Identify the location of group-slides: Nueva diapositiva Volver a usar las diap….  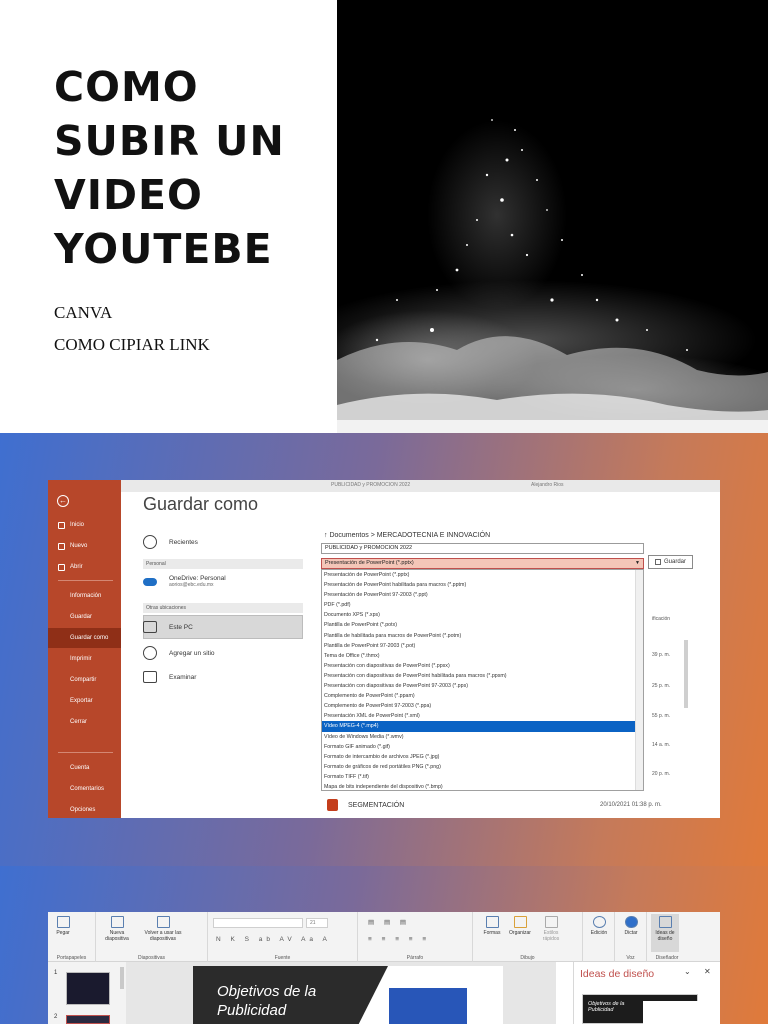
(152, 937).